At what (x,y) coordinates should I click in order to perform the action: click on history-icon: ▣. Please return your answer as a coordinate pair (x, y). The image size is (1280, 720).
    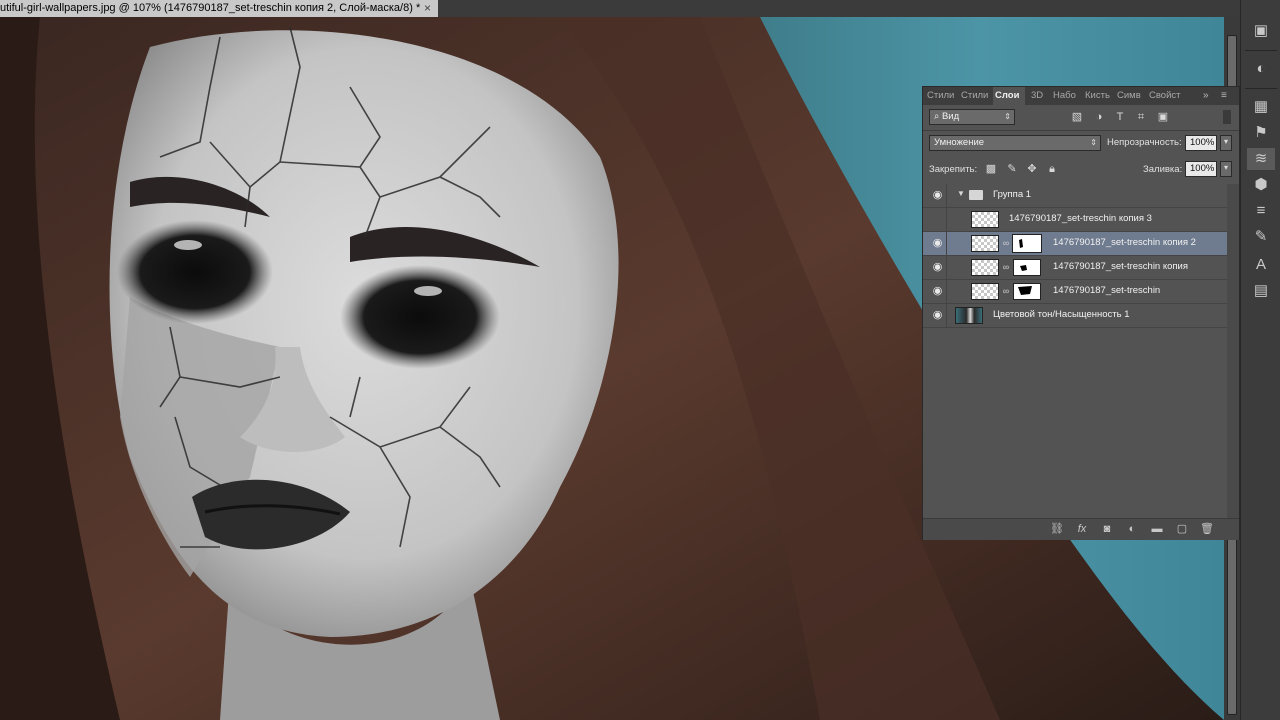
    Looking at the image, I should click on (1261, 31).